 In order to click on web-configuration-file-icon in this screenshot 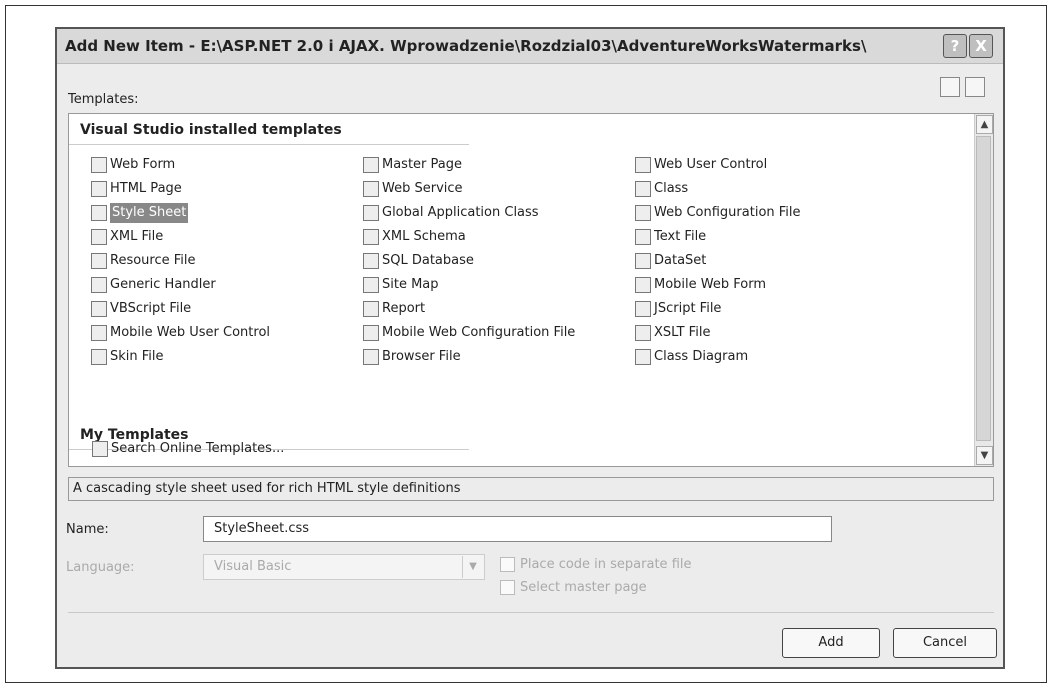, I will do `click(643, 213)`.